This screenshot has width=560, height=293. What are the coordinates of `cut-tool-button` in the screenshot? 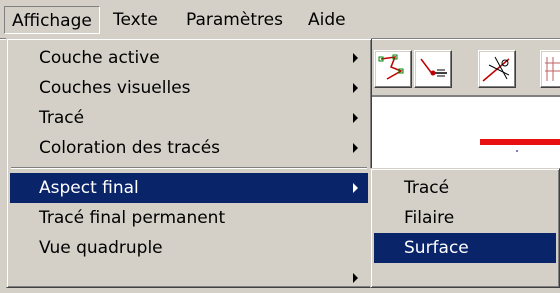 It's located at (497, 69).